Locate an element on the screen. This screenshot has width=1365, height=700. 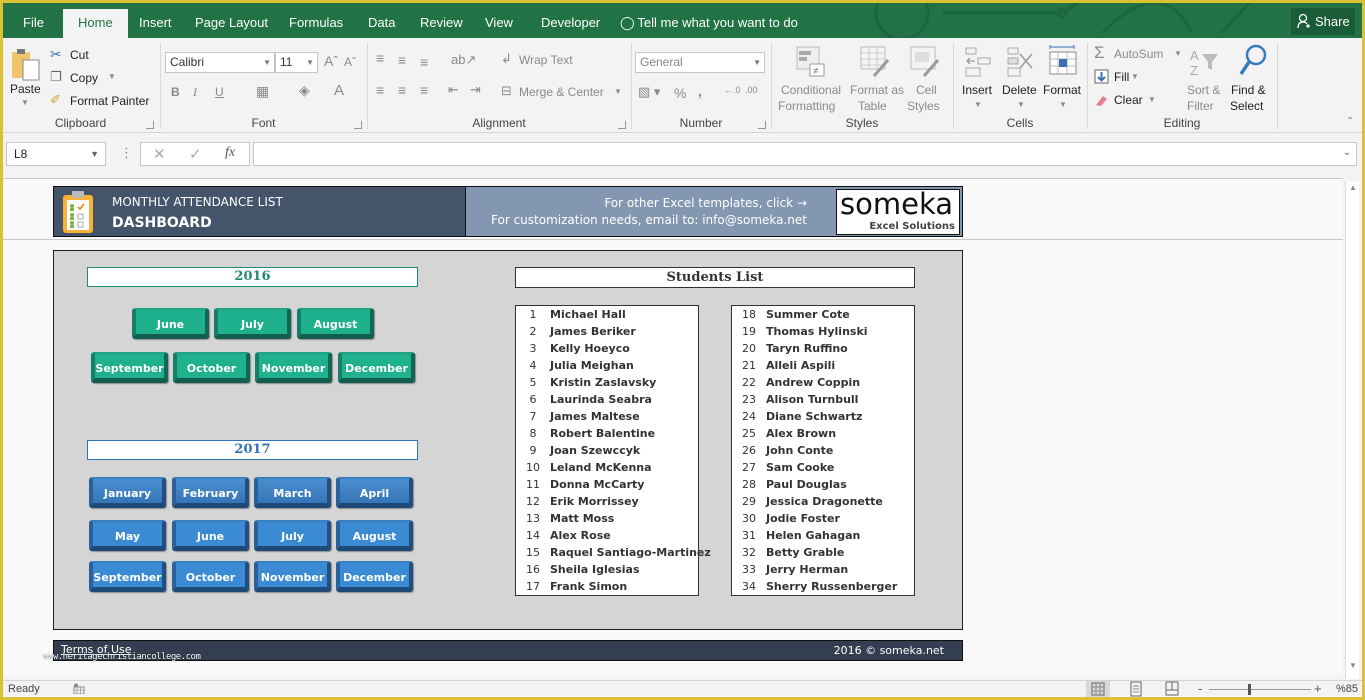
decrease-decimal-icon: .00 is located at coordinates (751, 90).